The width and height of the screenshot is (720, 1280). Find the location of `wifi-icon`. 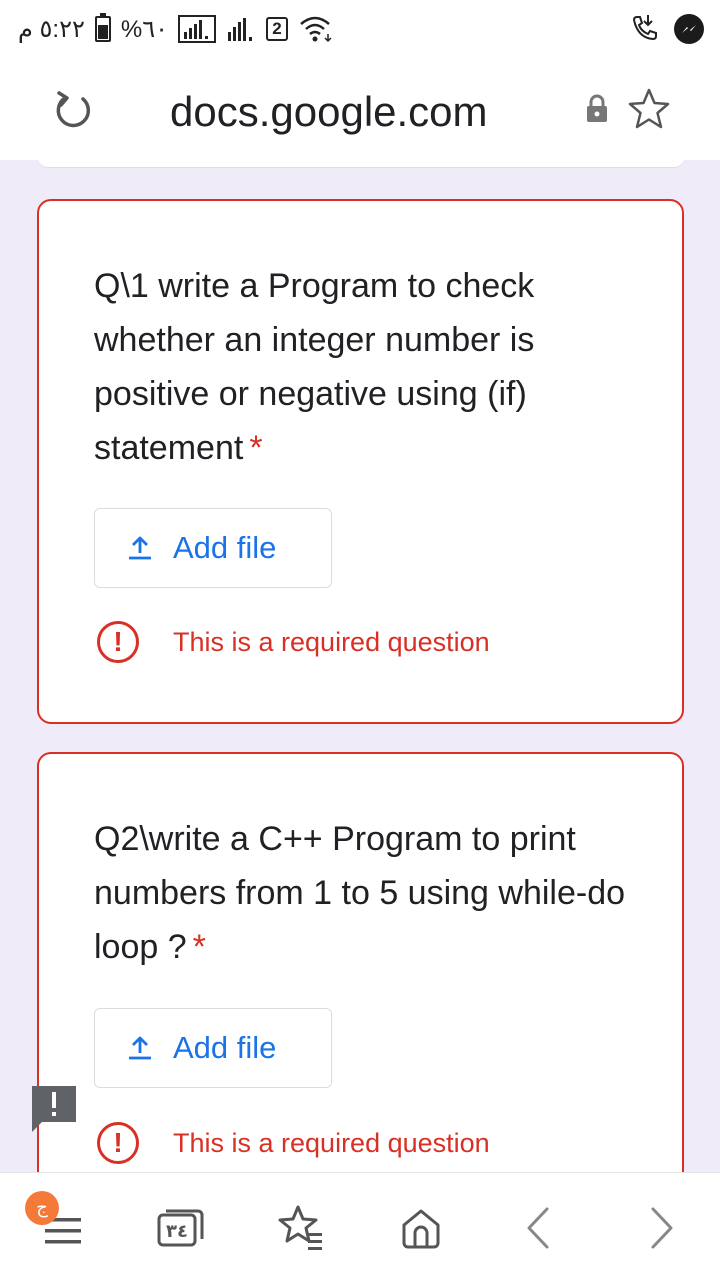

wifi-icon is located at coordinates (316, 29).